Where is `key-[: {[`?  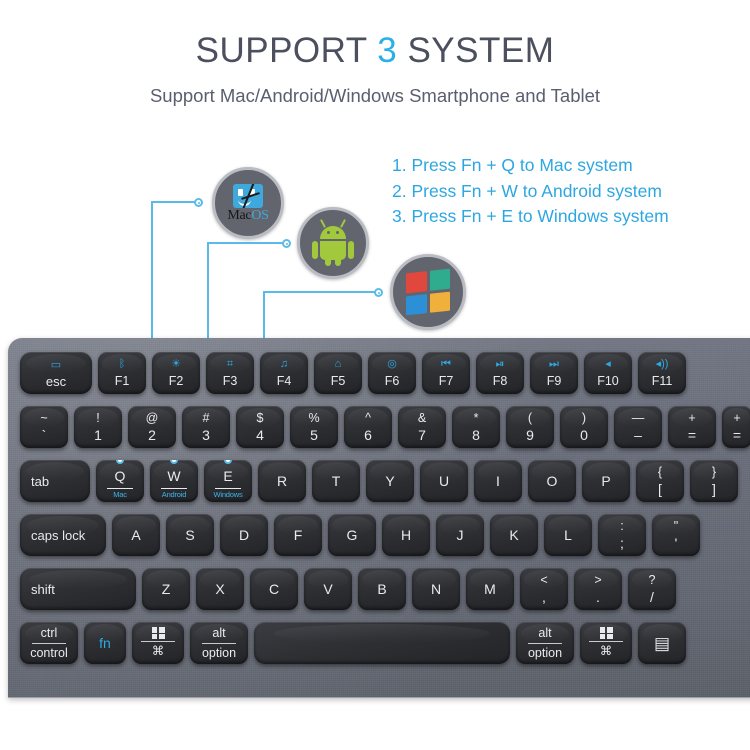 key-[: {[ is located at coordinates (660, 481).